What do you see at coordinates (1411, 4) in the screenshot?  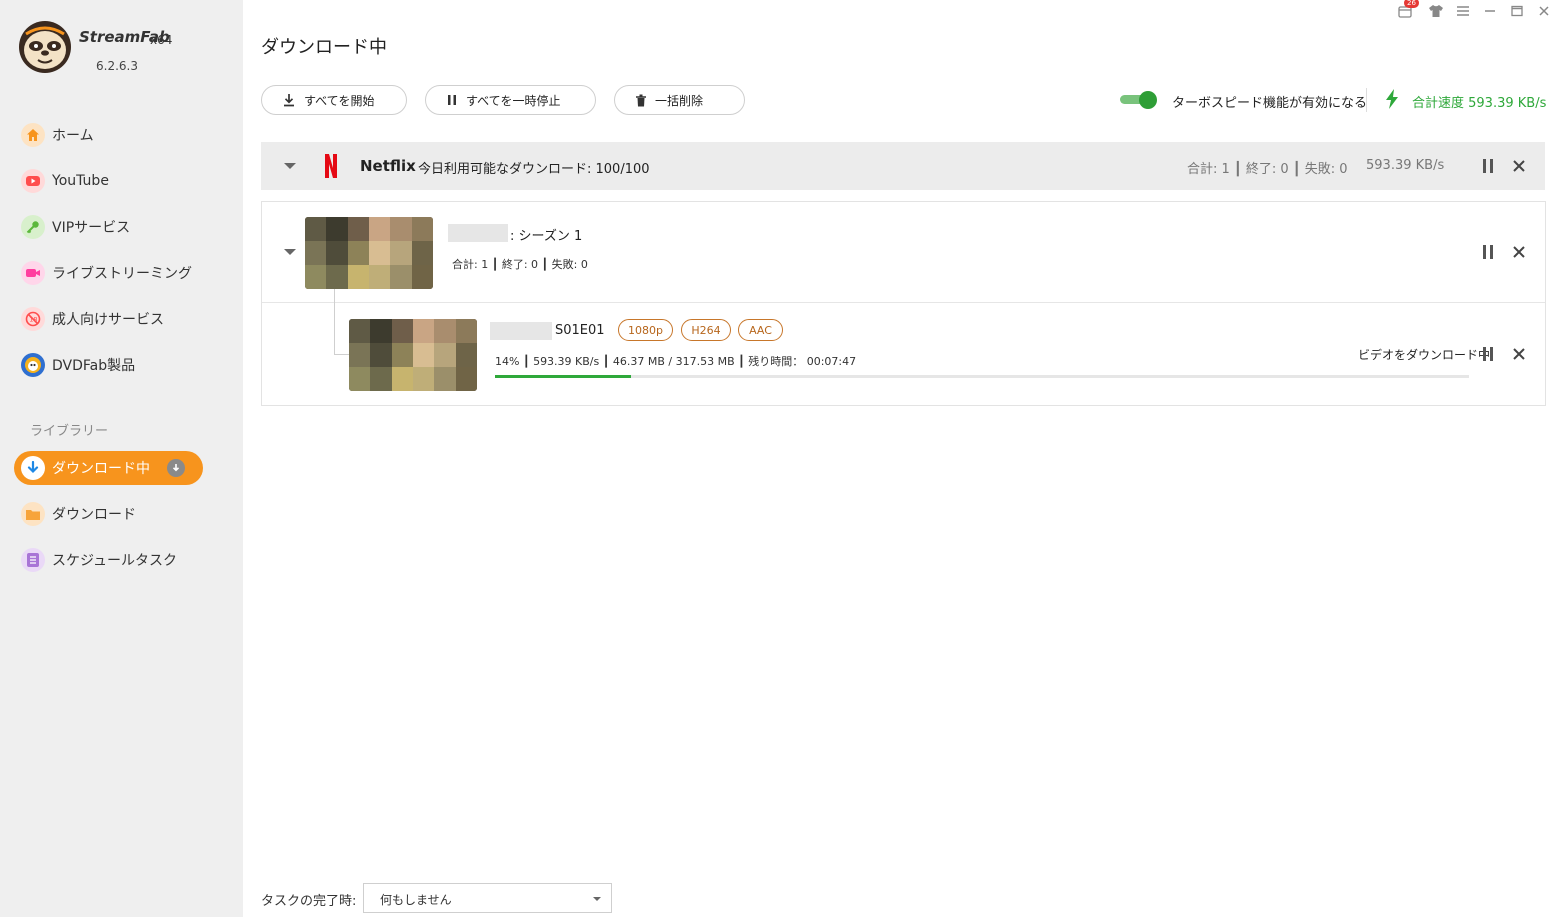 I see `notification-count-badge: 26` at bounding box center [1411, 4].